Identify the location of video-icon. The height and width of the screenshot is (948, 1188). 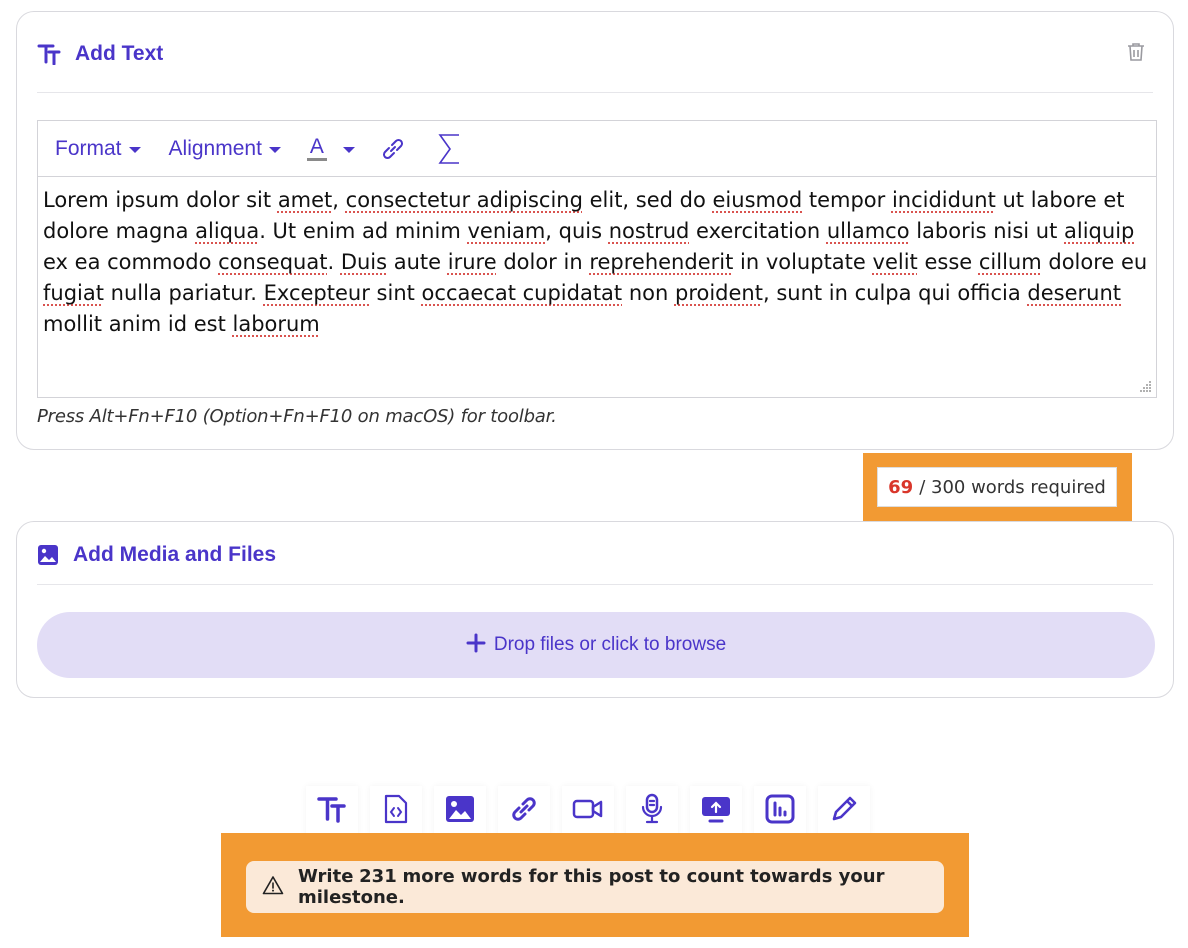
(588, 811).